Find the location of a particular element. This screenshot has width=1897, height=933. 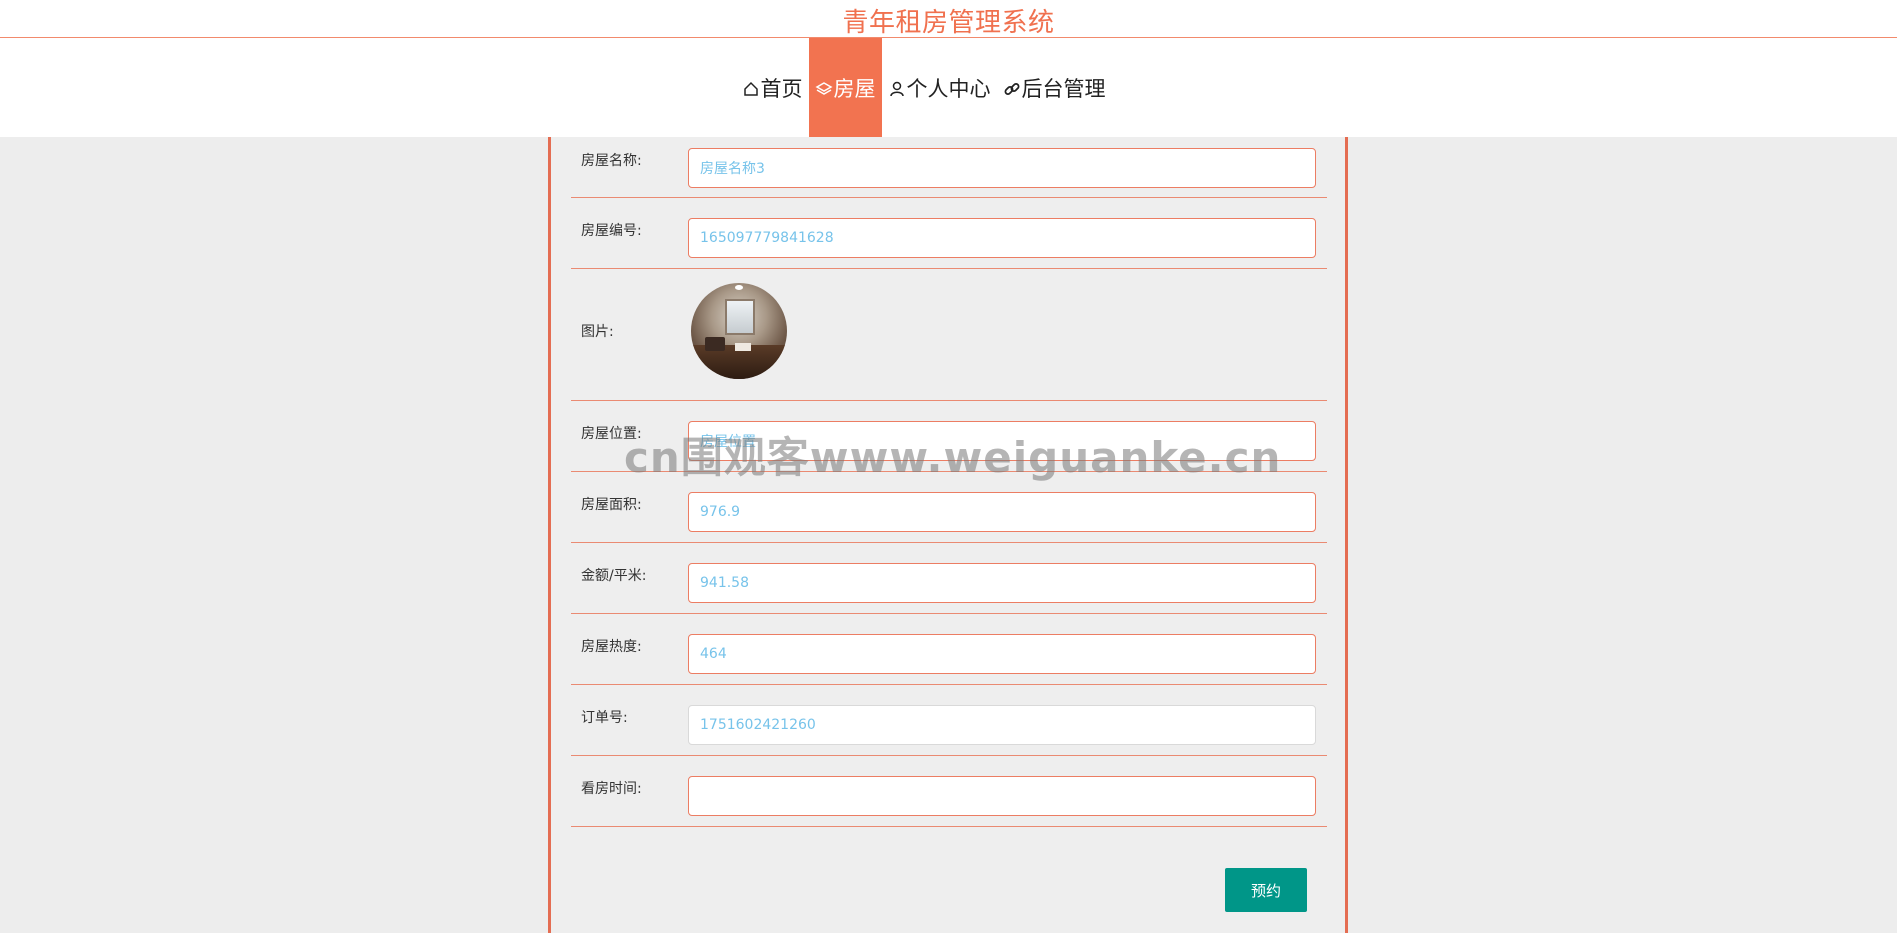

nav-item-admin-label: 后台管理 is located at coordinates (1063, 88).